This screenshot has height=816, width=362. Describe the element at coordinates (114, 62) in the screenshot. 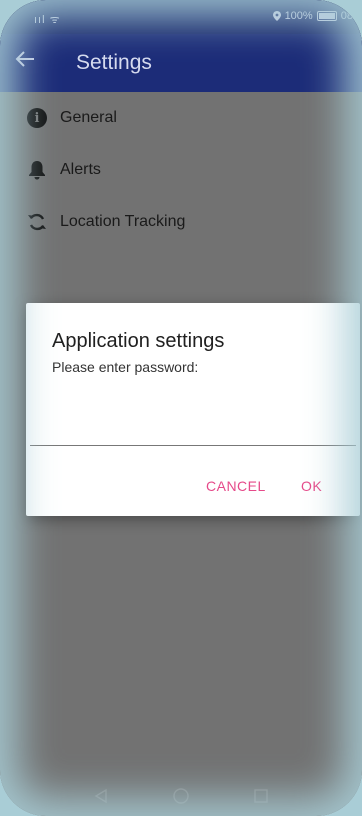

I see `page-title: Settings` at that location.